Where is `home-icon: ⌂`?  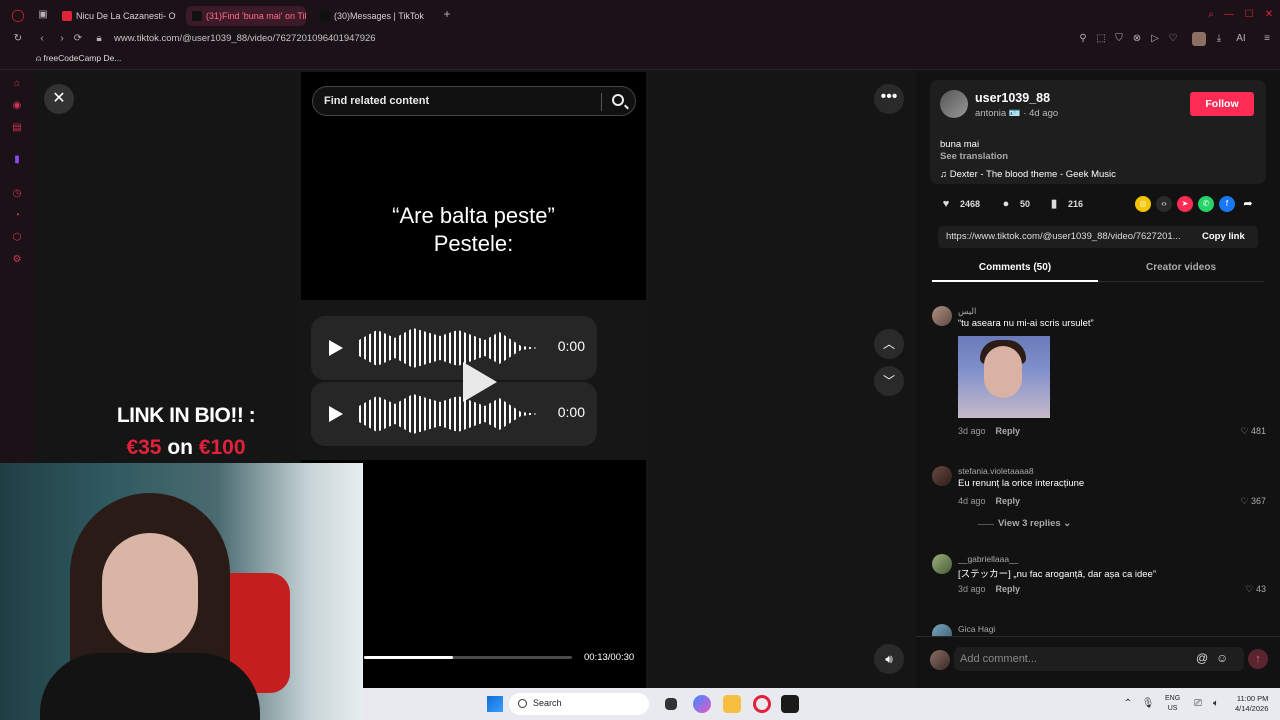
home-icon: ⌂ is located at coordinates (17, 84).